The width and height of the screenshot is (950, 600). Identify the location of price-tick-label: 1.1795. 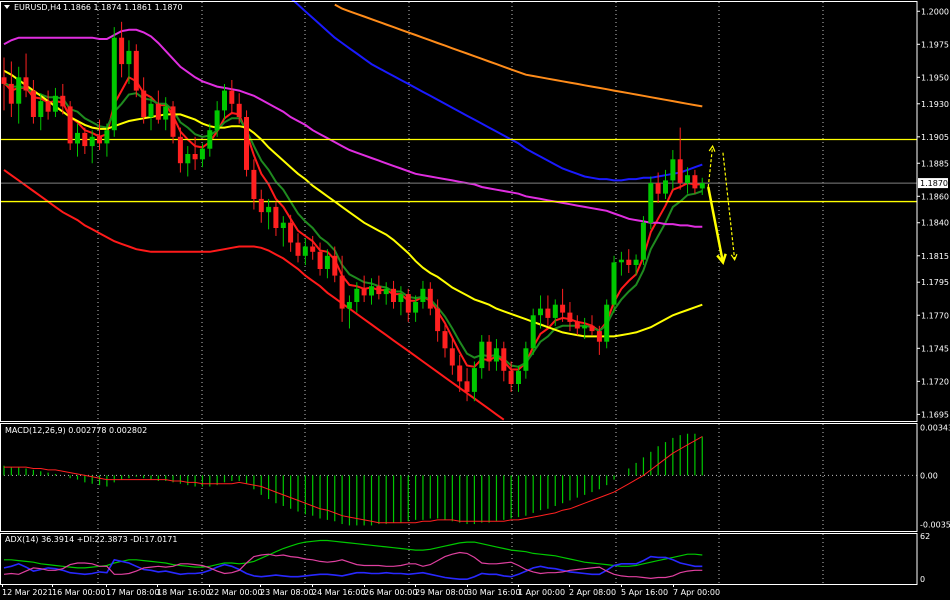
(935, 282).